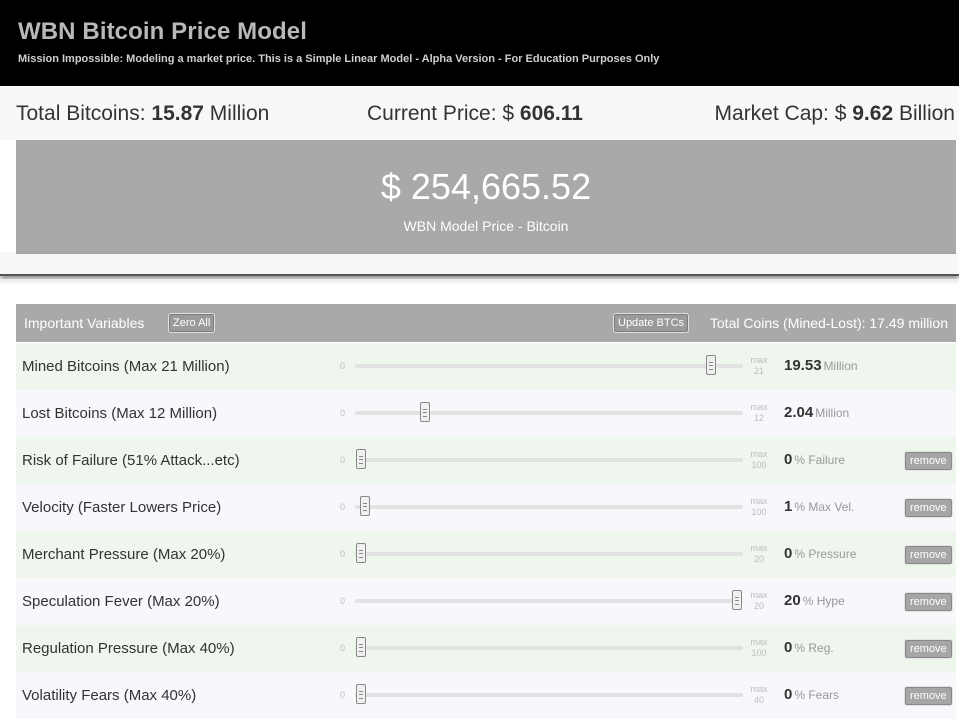  I want to click on variable-label: Lost Bitcoins (Max 12 Million), so click(120, 413).